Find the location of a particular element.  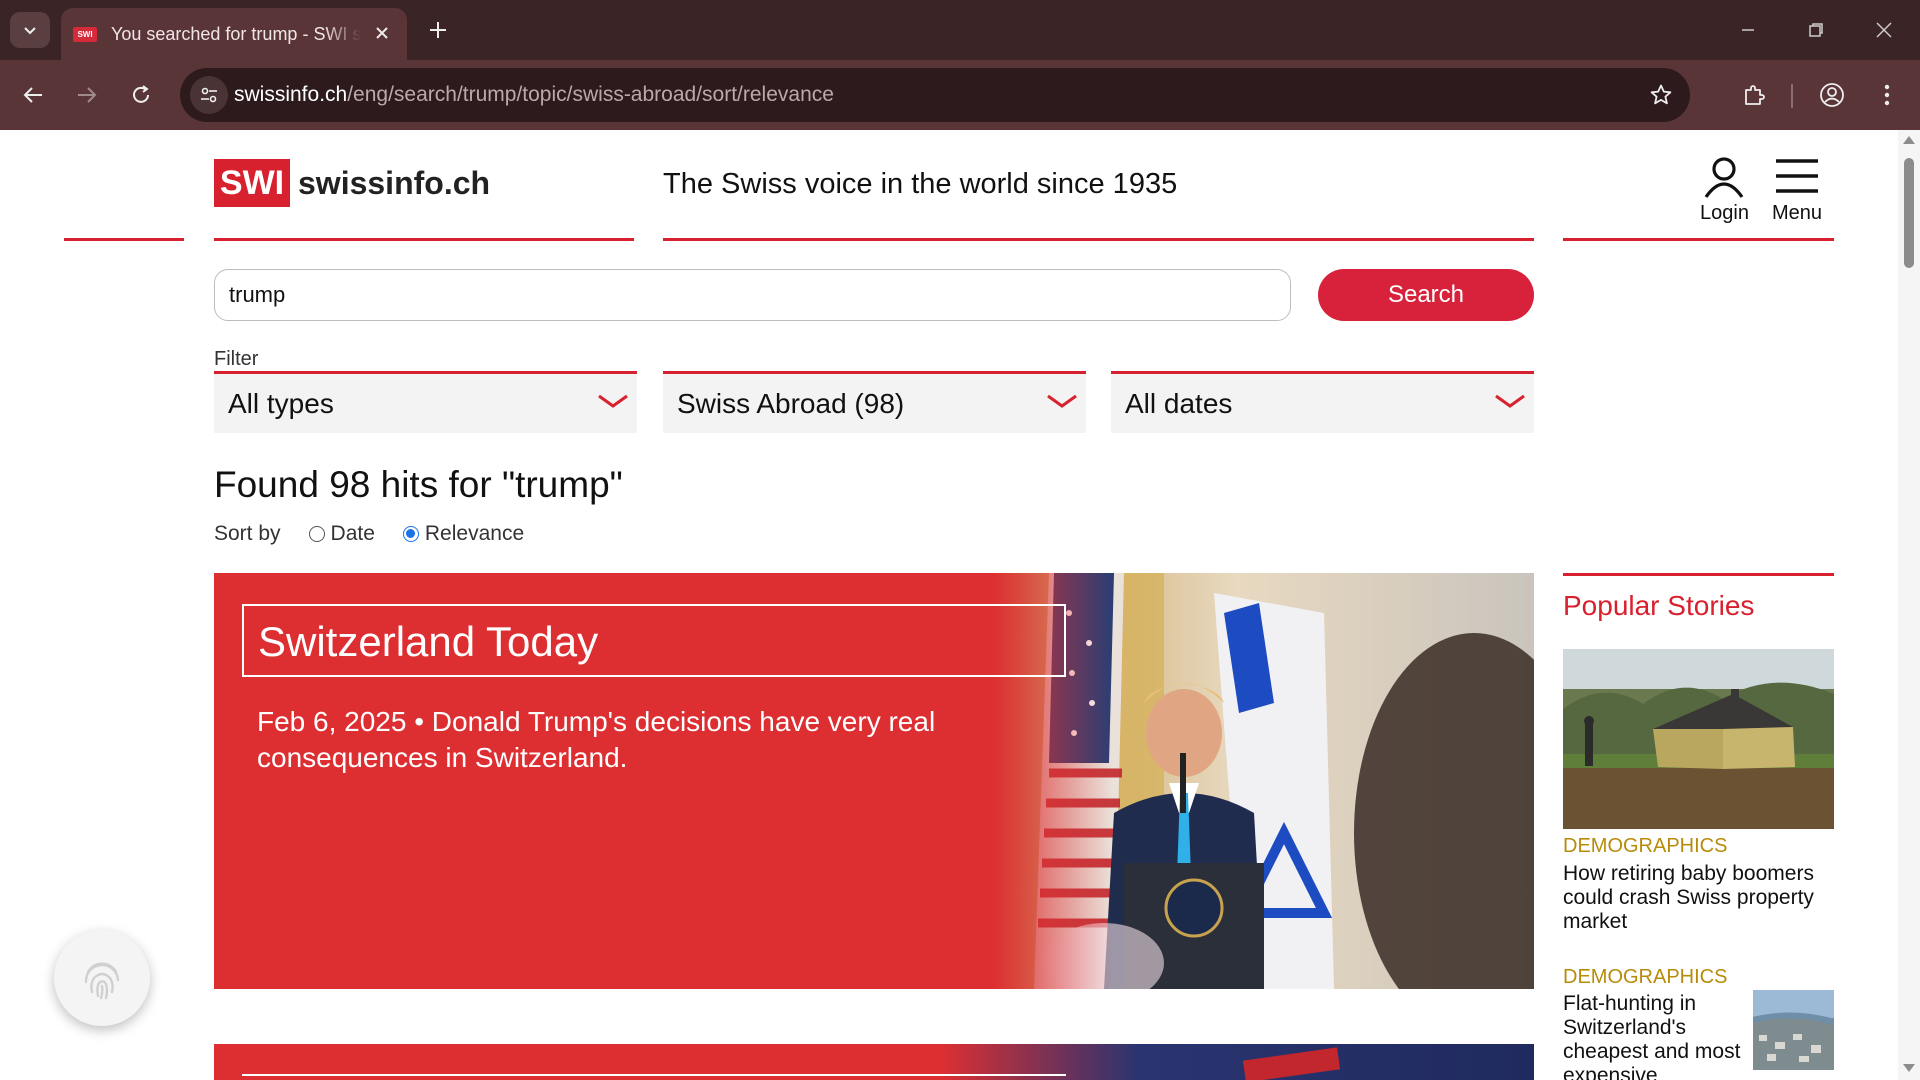

results-heading: Found 98 hits for "trump" is located at coordinates (418, 484).